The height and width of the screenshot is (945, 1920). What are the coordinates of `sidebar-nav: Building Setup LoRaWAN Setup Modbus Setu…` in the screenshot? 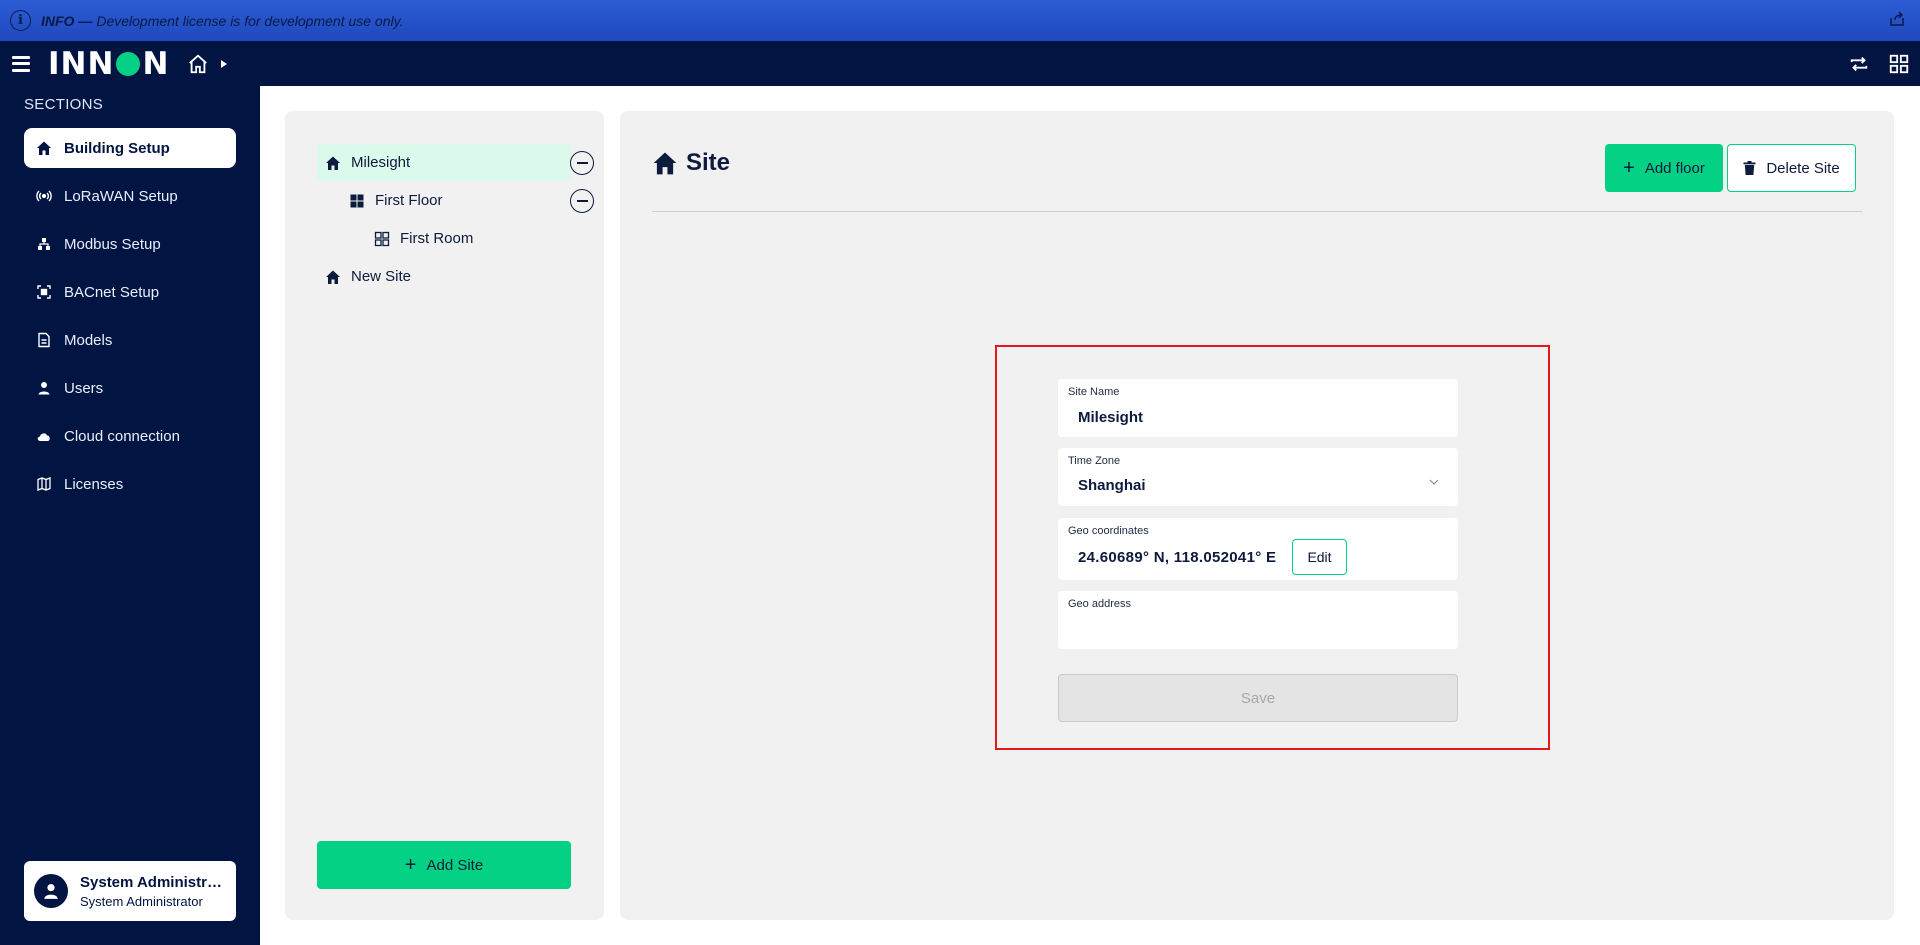 It's located at (130, 320).